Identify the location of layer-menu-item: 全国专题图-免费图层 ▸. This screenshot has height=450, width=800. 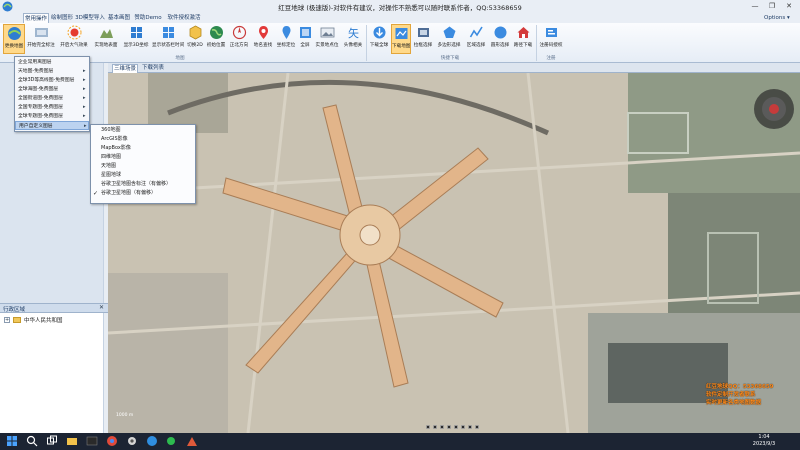
(52, 107).